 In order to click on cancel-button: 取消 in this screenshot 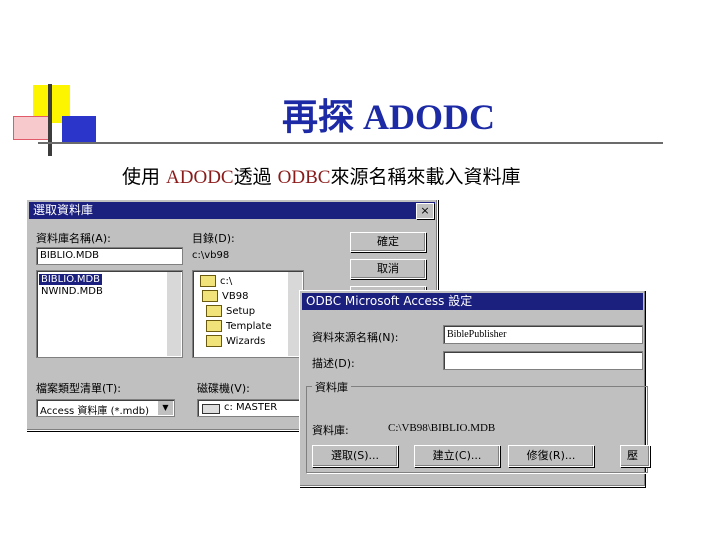, I will do `click(388, 269)`.